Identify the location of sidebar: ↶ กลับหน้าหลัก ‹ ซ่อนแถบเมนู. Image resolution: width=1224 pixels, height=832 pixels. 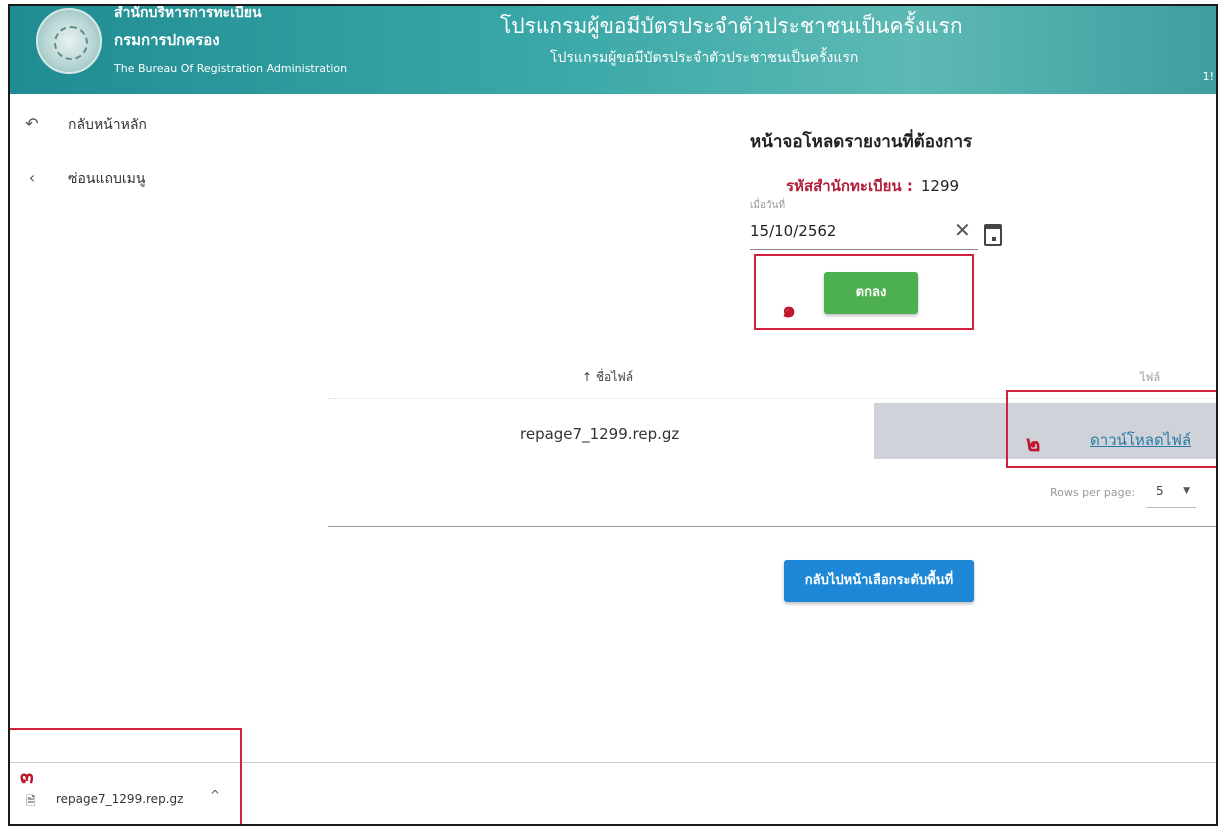
(160, 168).